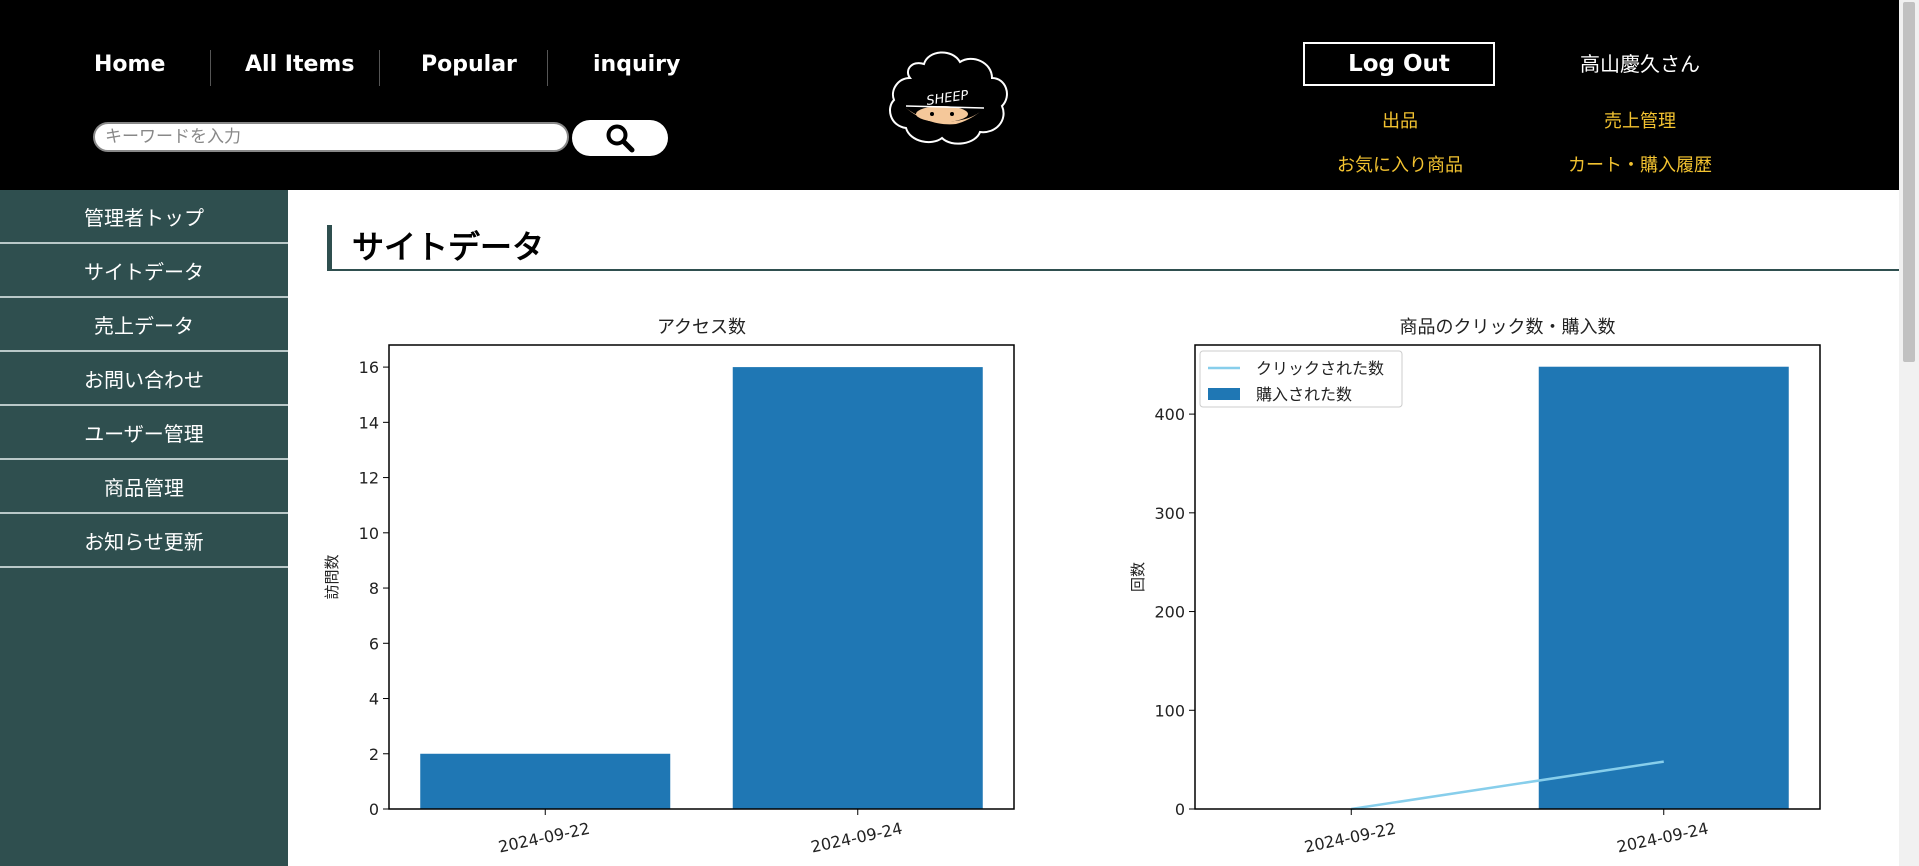 Image resolution: width=1919 pixels, height=866 pixels. What do you see at coordinates (374, 699) in the screenshot?
I see `y-tick-label: 4` at bounding box center [374, 699].